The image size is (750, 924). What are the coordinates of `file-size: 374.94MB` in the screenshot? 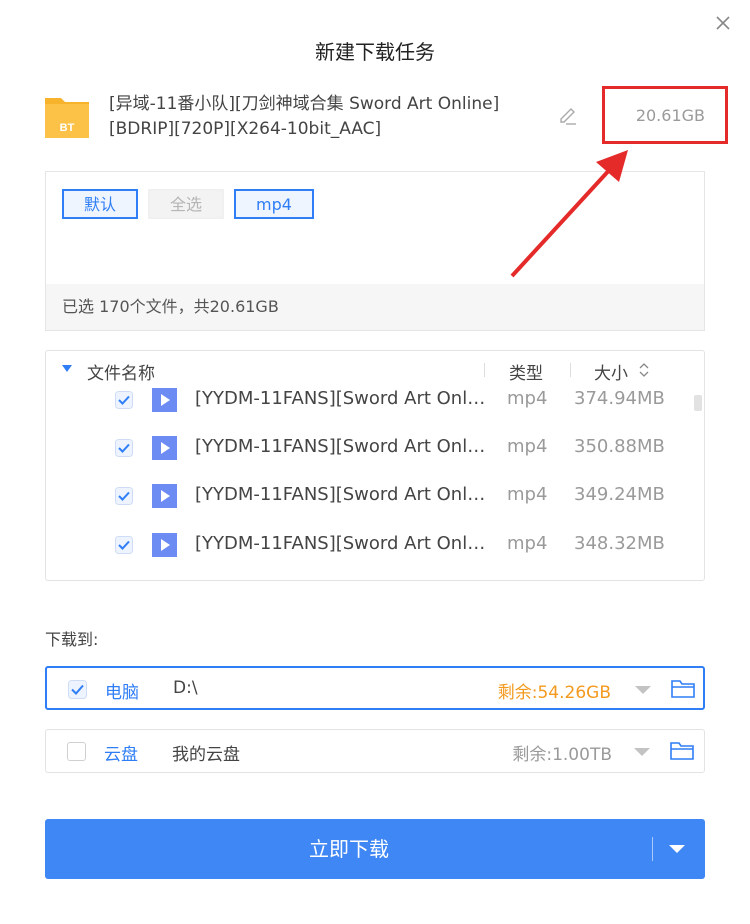 It's located at (619, 398).